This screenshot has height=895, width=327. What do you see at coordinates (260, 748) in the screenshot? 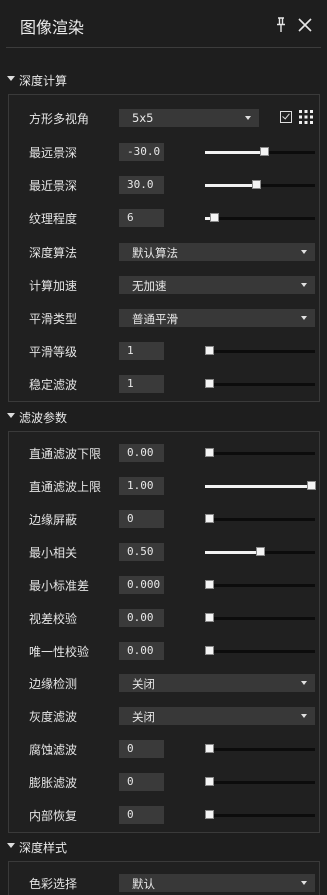
I see `erode-slider` at bounding box center [260, 748].